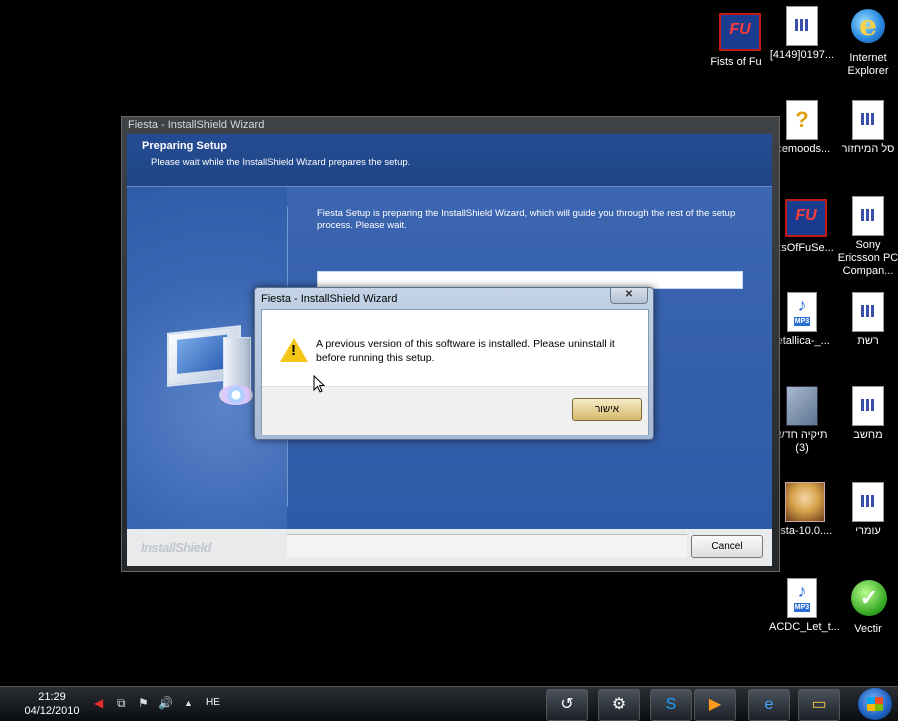  What do you see at coordinates (607, 409) in the screenshot?
I see `ok-button: אישור` at bounding box center [607, 409].